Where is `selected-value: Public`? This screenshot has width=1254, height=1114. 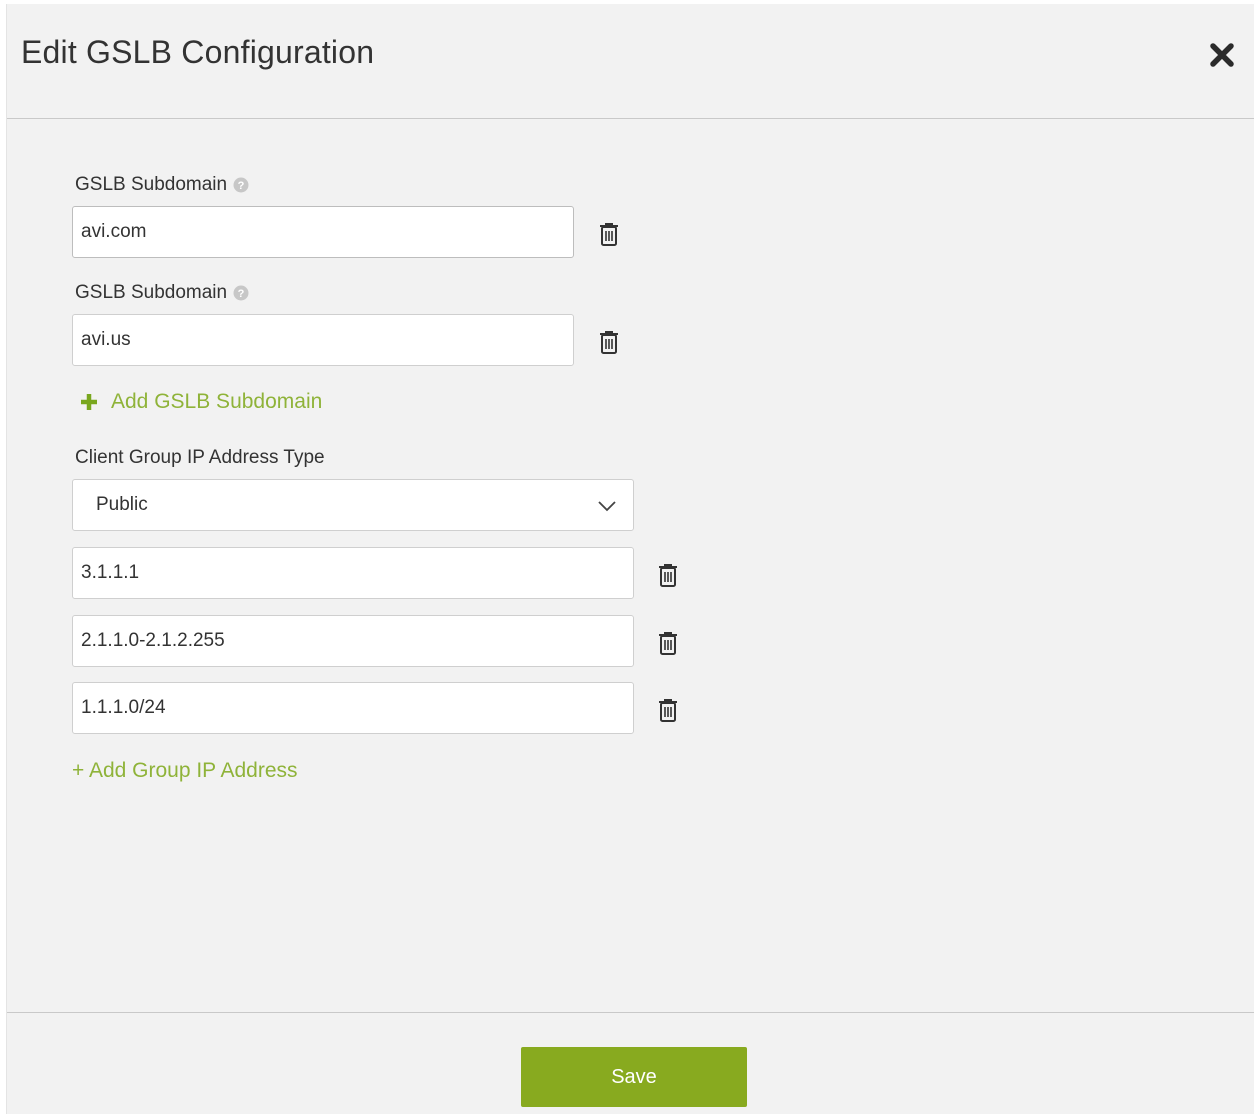 selected-value: Public is located at coordinates (122, 504).